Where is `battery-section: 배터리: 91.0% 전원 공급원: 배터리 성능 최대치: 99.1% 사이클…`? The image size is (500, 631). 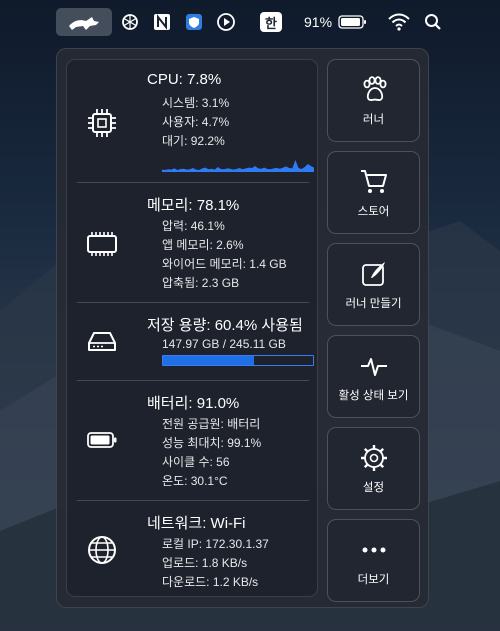 battery-section: 배터리: 91.0% 전원 공급원: 배터리 성능 최대치: 99.1% 사이클… is located at coordinates (193, 440).